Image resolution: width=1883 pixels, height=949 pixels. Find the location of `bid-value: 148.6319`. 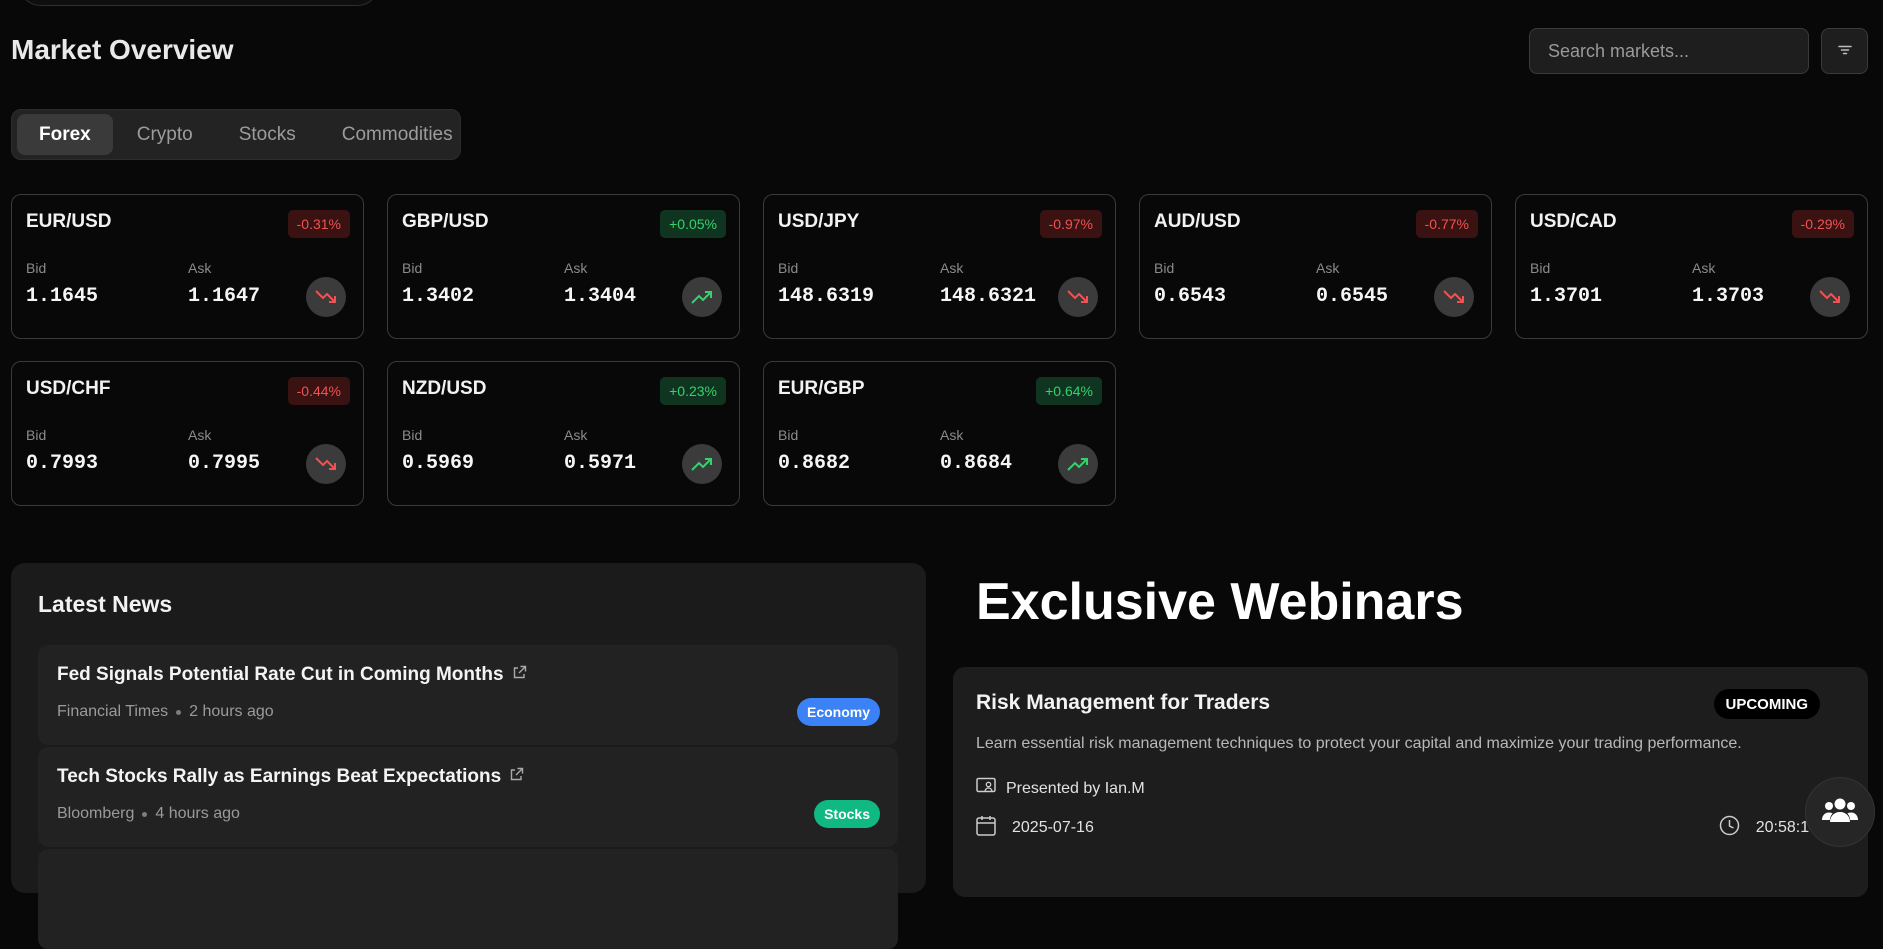

bid-value: 148.6319 is located at coordinates (826, 296).